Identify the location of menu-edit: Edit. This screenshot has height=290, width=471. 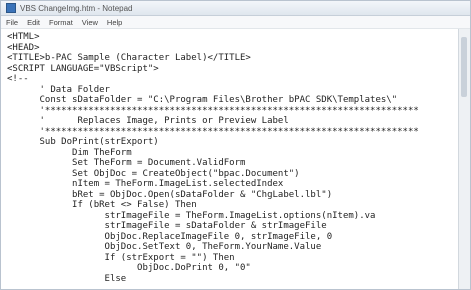
(33, 22).